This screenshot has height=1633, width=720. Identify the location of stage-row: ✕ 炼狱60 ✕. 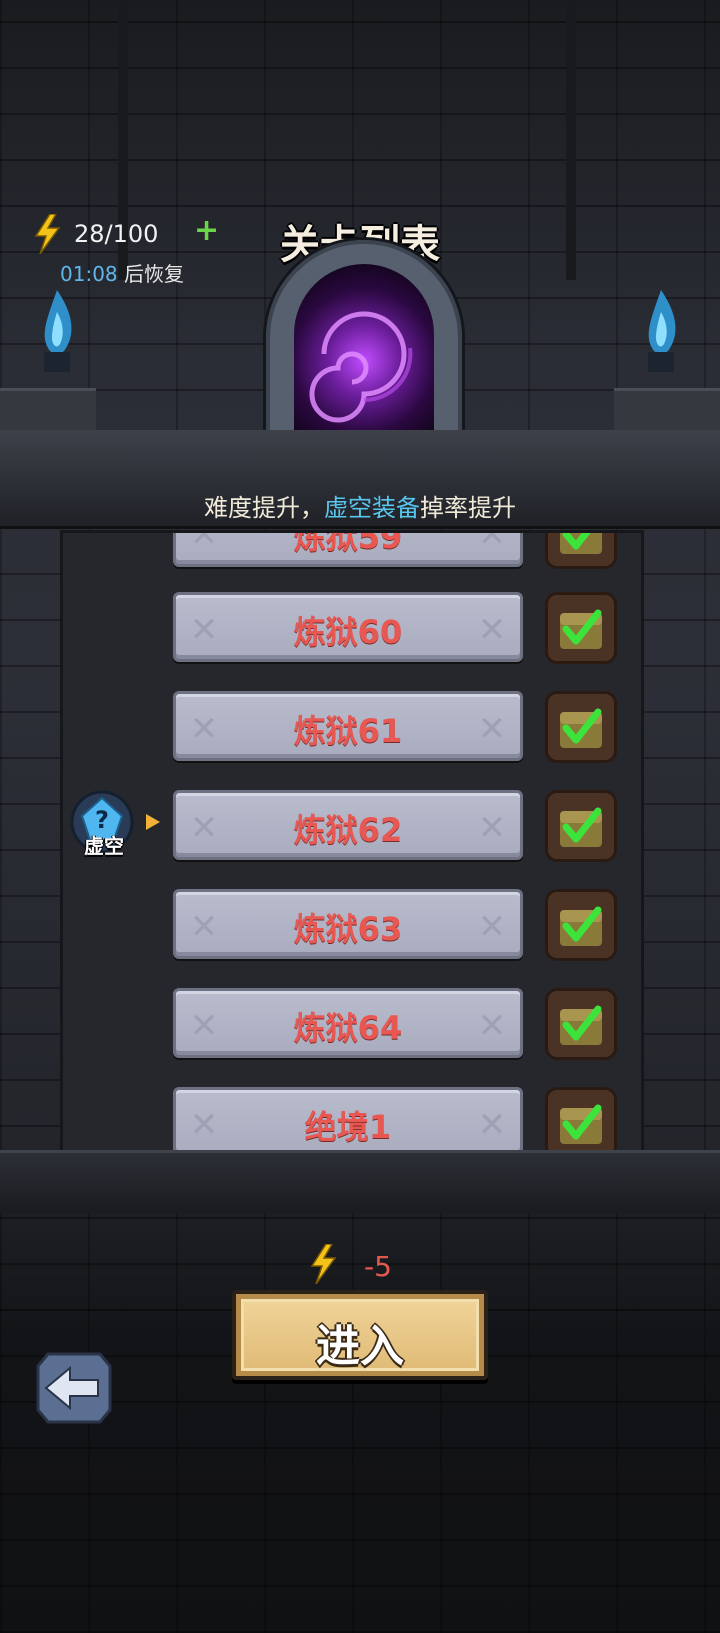
(352, 628).